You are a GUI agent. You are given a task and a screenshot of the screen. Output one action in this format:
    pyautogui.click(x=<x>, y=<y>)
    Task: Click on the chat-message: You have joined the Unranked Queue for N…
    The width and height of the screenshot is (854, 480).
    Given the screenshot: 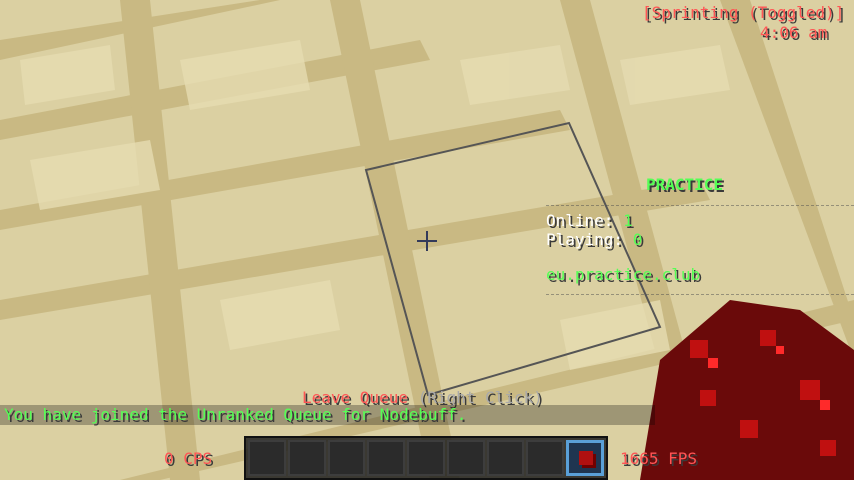 What is the action you would take?
    pyautogui.click(x=235, y=414)
    